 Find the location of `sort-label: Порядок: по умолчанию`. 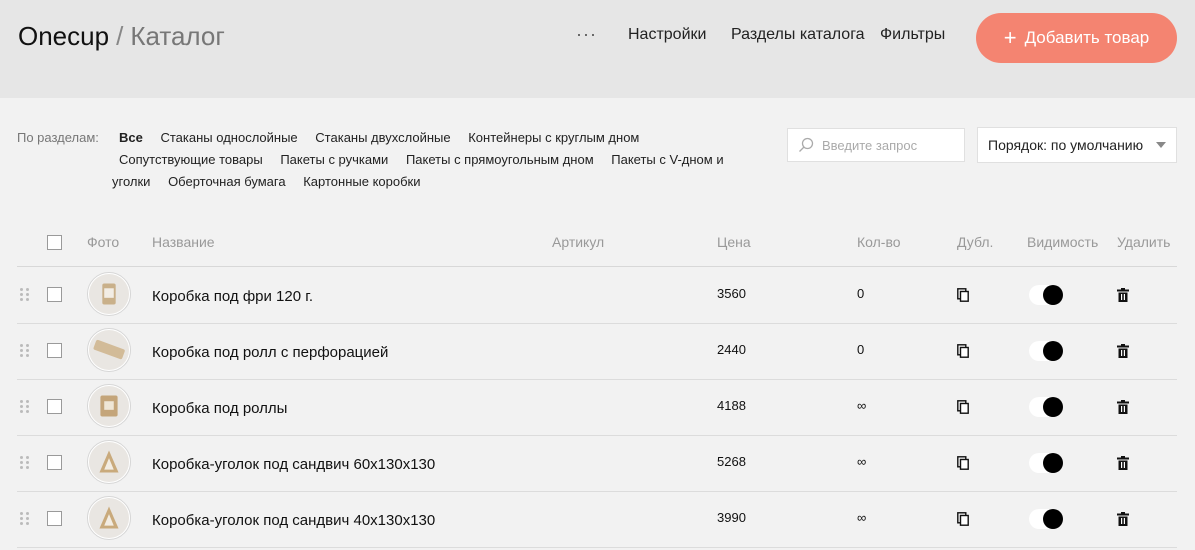

sort-label: Порядок: по умолчанию is located at coordinates (1066, 145).